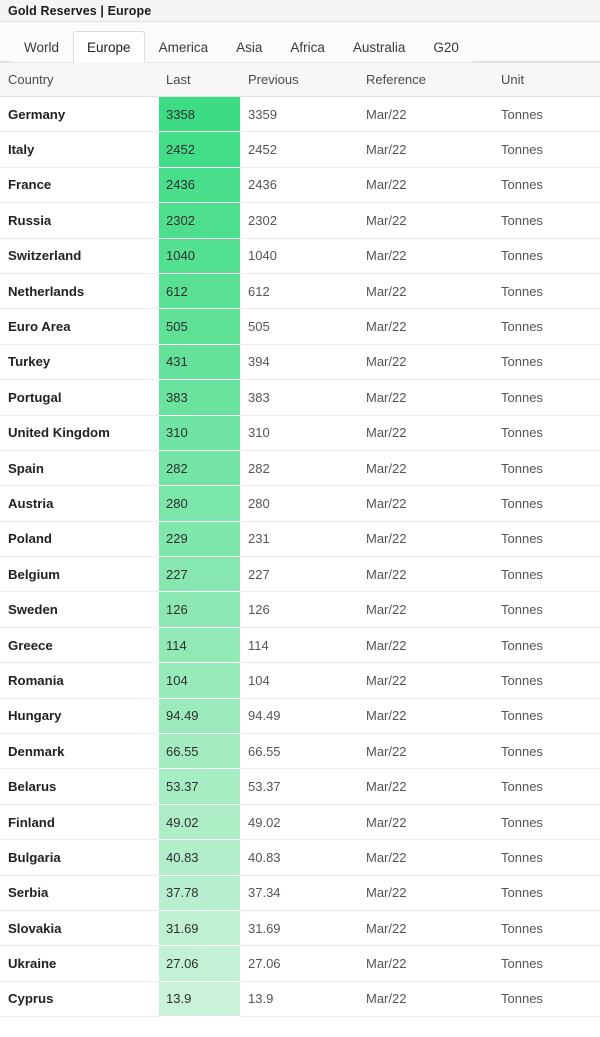 The height and width of the screenshot is (1037, 600). What do you see at coordinates (199, 397) in the screenshot?
I see `cell-last: 383` at bounding box center [199, 397].